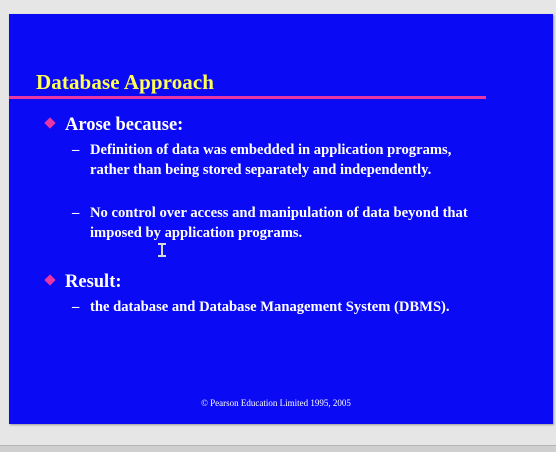 This screenshot has width=556, height=452. Describe the element at coordinates (125, 82) in the screenshot. I see `slide-title: Database Approach` at that location.